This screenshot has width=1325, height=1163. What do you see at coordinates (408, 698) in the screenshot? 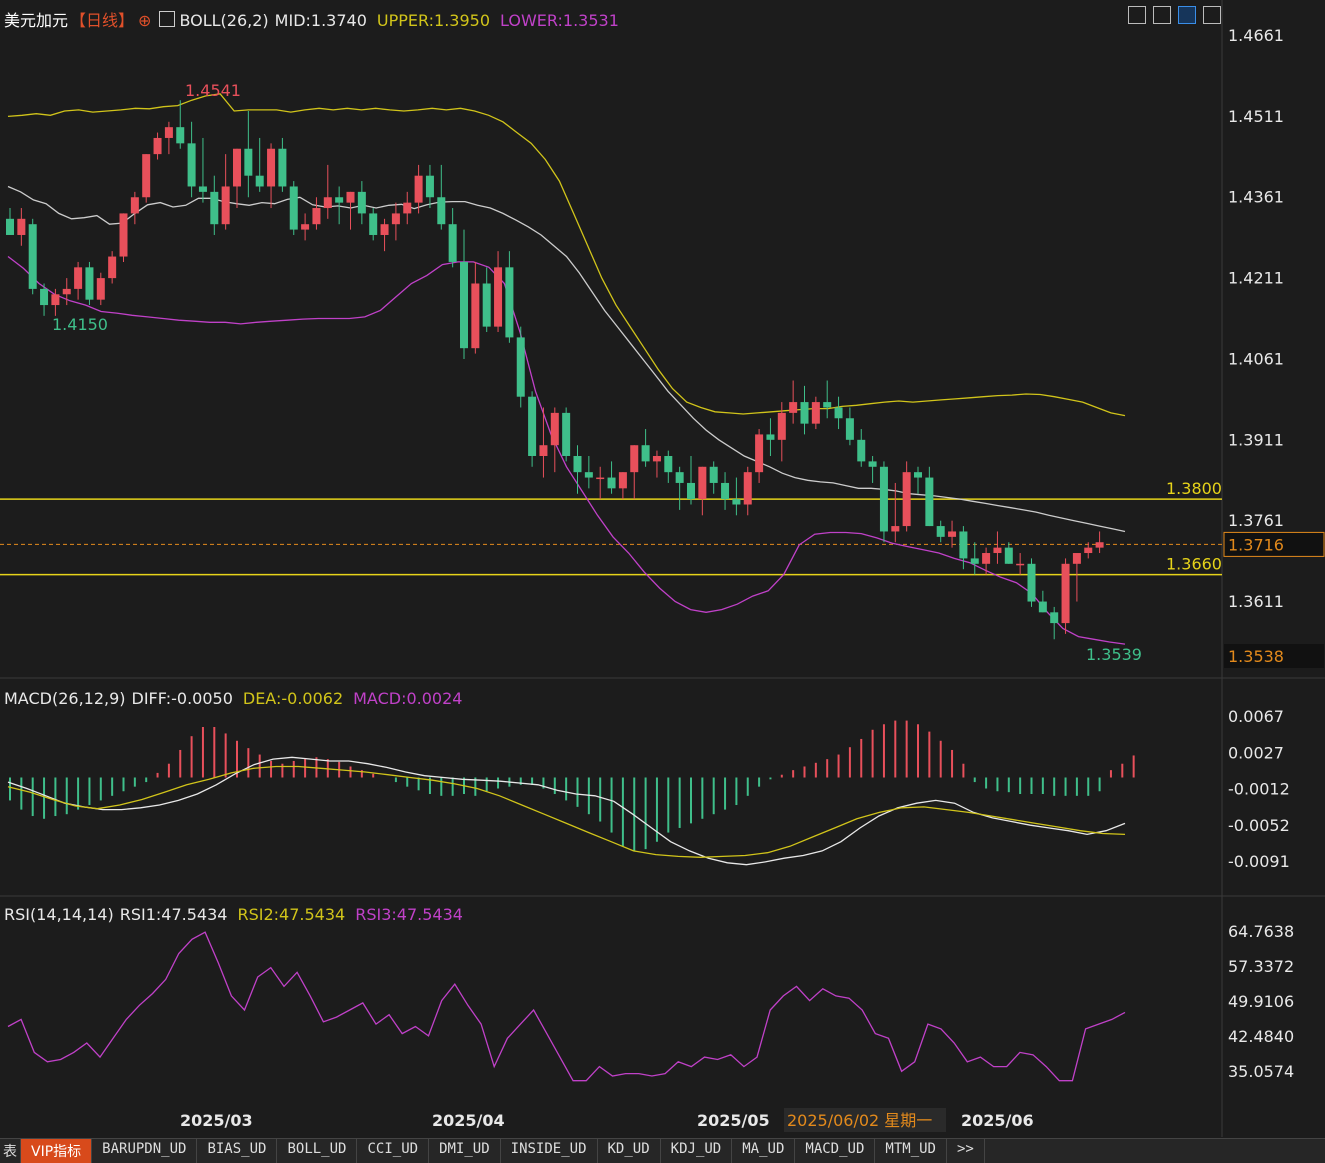
I see `macd-value: MACD:0.0024` at bounding box center [408, 698].